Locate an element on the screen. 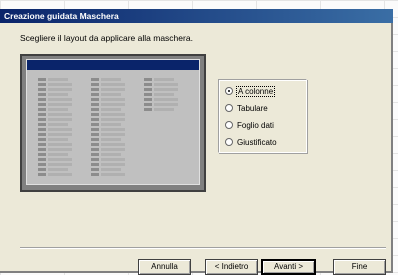 This screenshot has width=398, height=275. layout-option-label: Foglio dati is located at coordinates (255, 125).